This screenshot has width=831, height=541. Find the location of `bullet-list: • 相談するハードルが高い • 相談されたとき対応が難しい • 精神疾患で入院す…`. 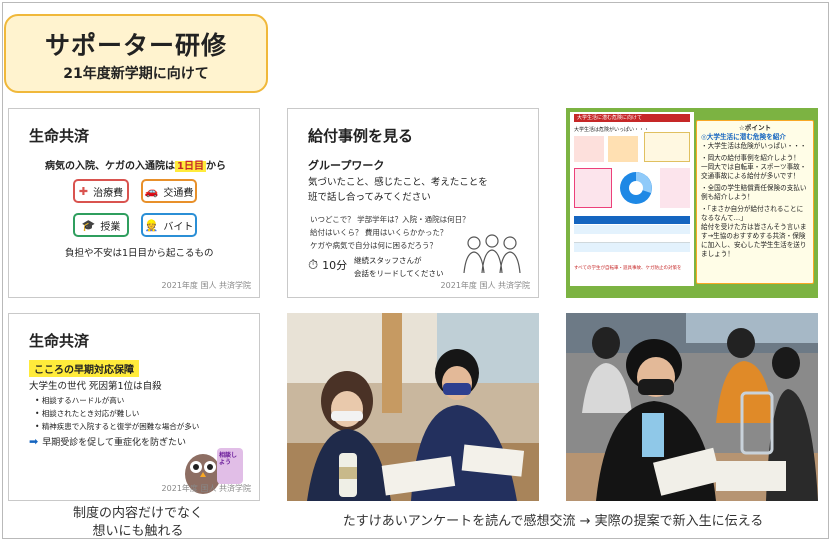

bullet-list: • 相談するハードルが高い • 相談されたとき対応が難しい • 精神疾患で入院す… is located at coordinates (117, 413).